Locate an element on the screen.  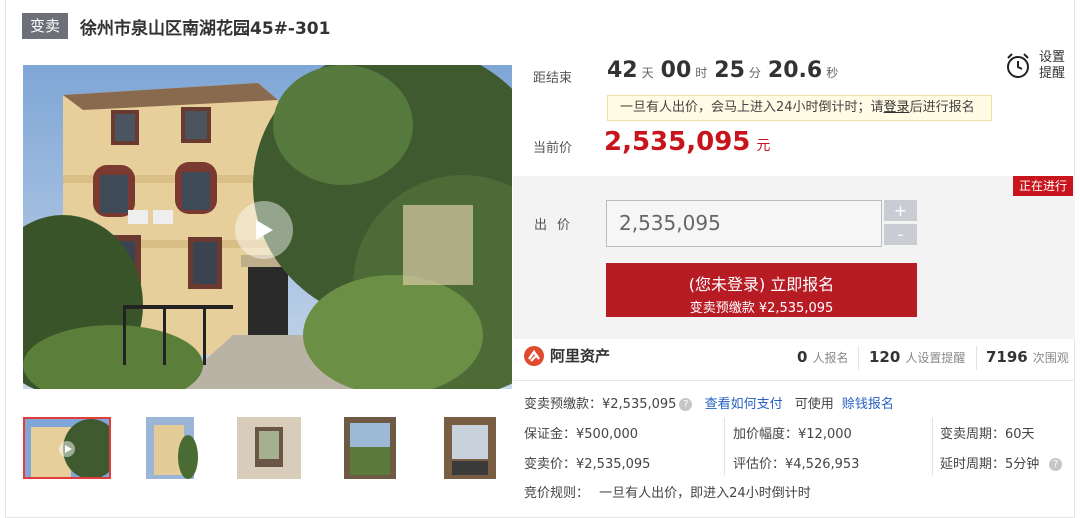
title-row: 变卖 徐州市泉山区南湖花园45#-301 is located at coordinates (176, 26).